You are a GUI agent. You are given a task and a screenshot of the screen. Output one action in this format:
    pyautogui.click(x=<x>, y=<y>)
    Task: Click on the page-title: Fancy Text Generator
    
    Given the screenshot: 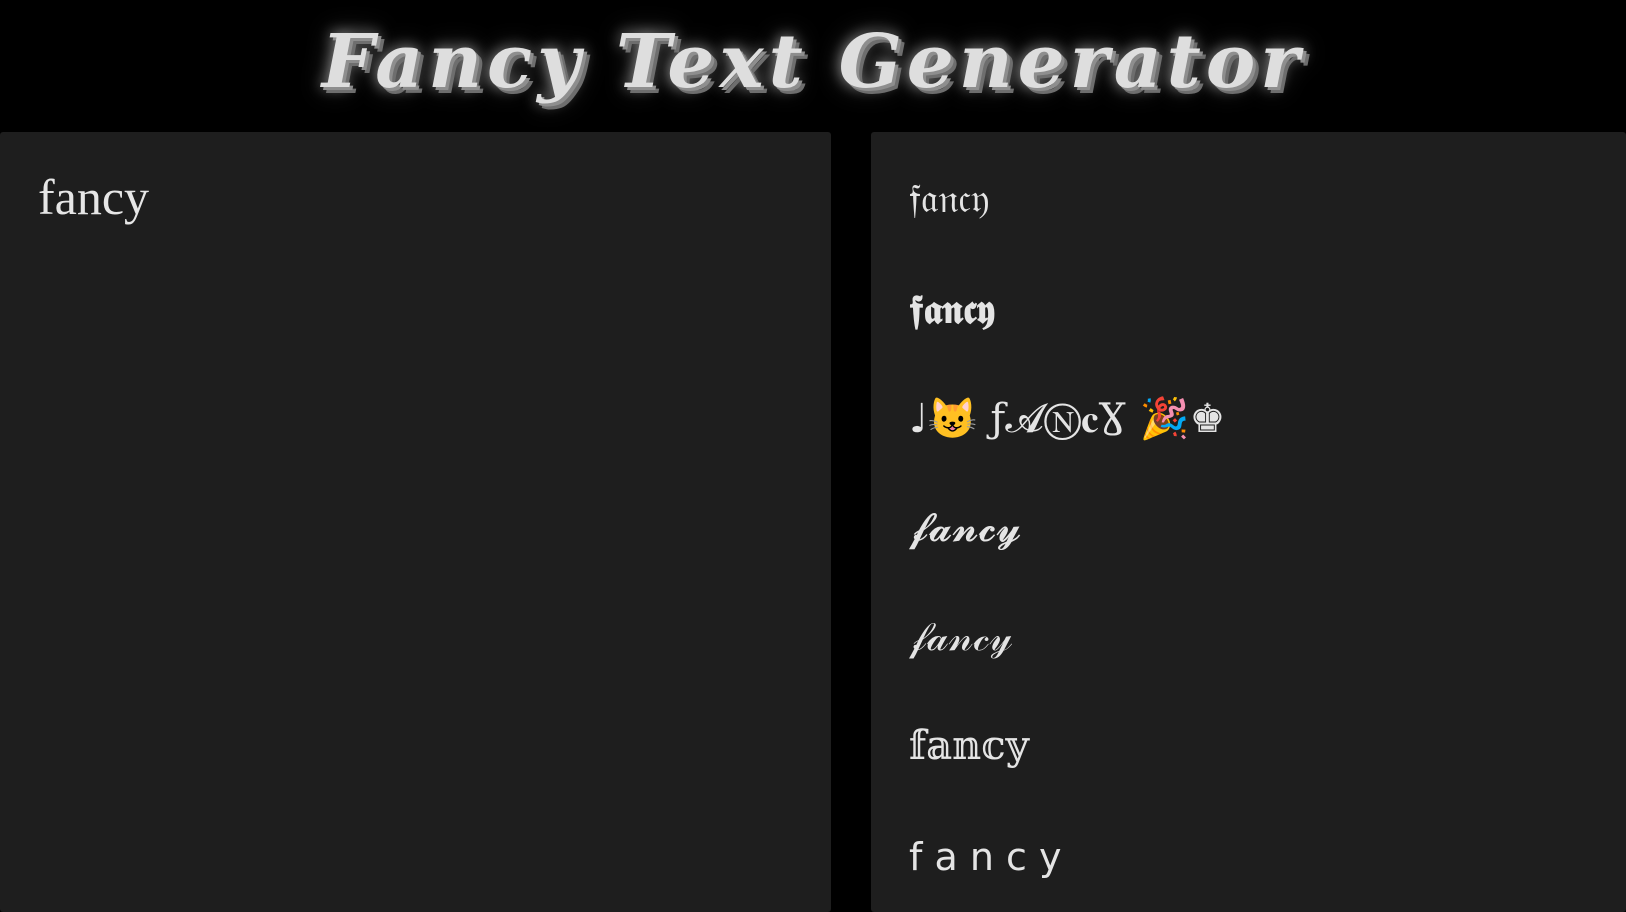 What is the action you would take?
    pyautogui.click(x=813, y=62)
    